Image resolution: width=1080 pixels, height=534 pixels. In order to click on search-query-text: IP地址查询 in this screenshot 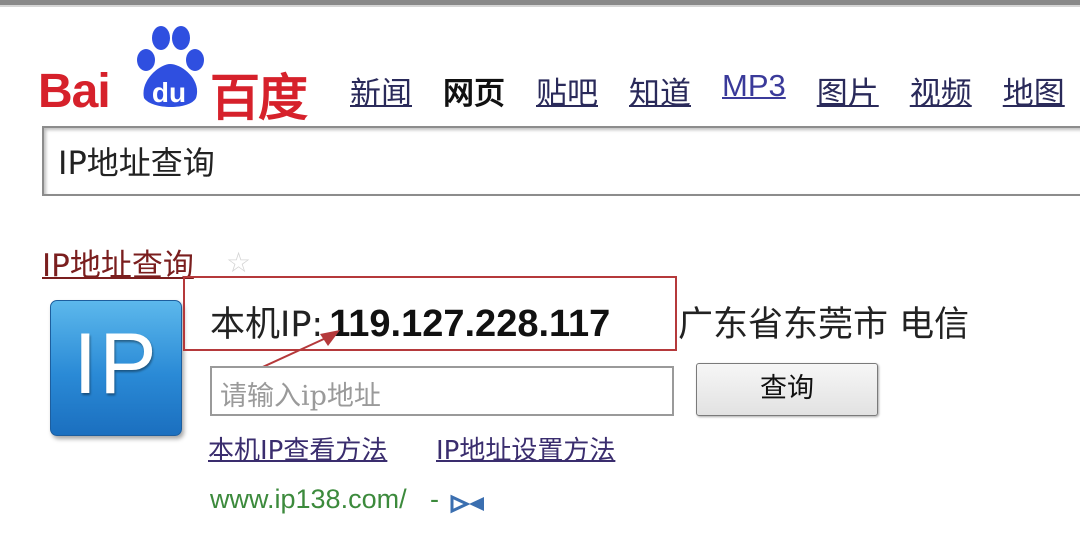, I will do `click(136, 163)`.